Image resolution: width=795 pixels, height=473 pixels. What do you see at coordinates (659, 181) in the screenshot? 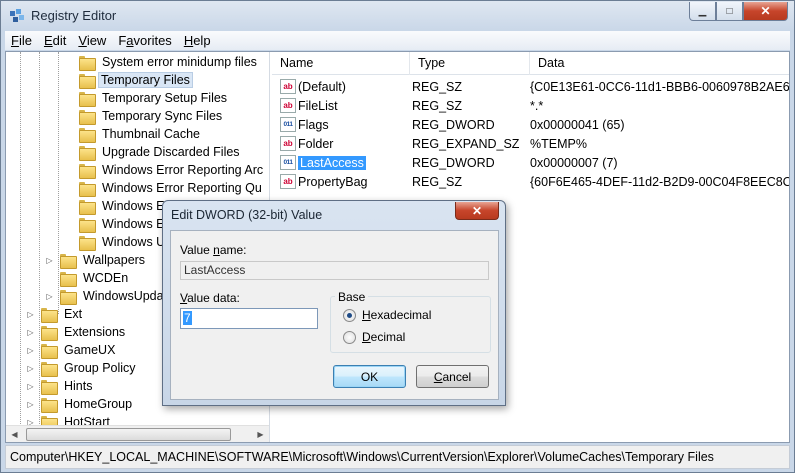
I see `value-data: {60F6E465-4DEF-11d2-B2D9-00C04F8EEC8C}` at bounding box center [659, 181].